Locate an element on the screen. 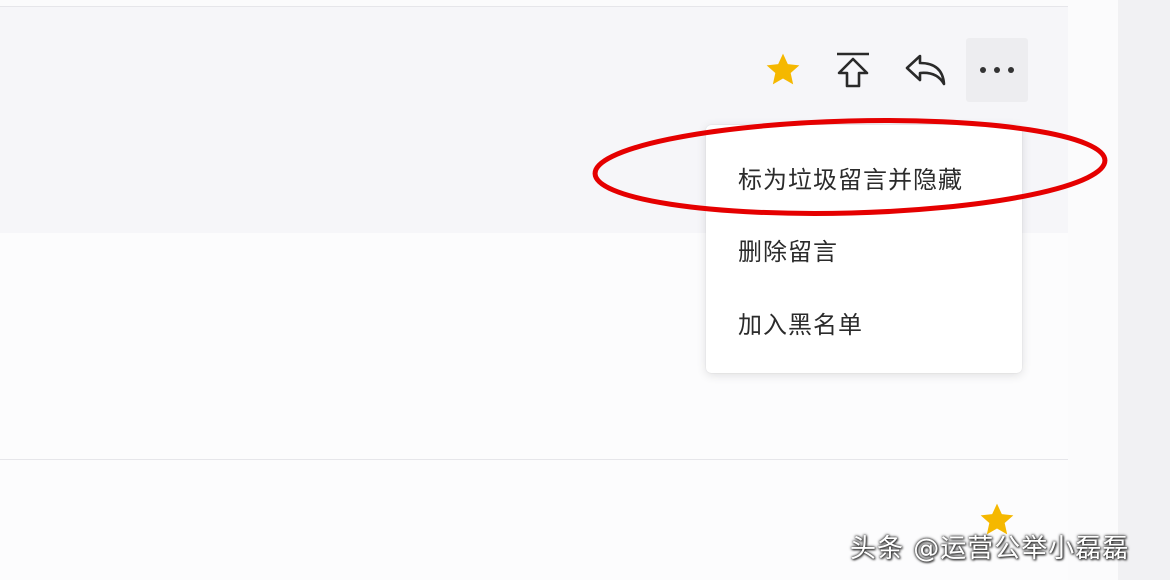  more-icon is located at coordinates (997, 70).